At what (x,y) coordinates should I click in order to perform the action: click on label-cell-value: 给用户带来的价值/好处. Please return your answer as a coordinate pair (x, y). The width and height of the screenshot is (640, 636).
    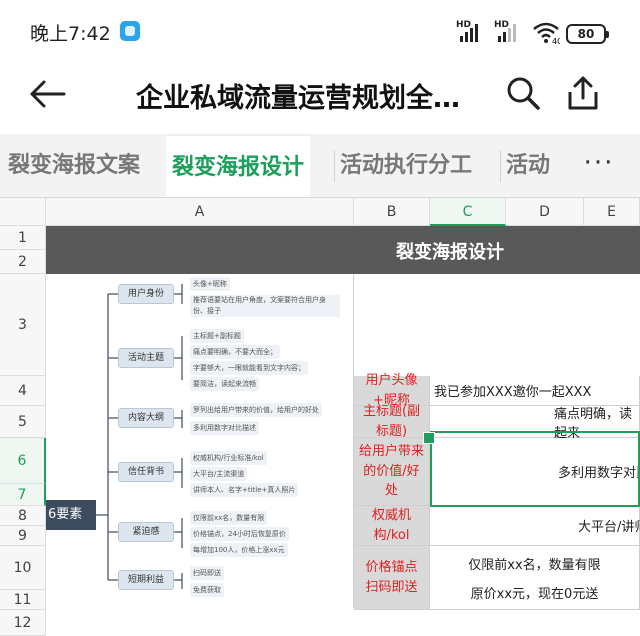
    Looking at the image, I should click on (392, 472).